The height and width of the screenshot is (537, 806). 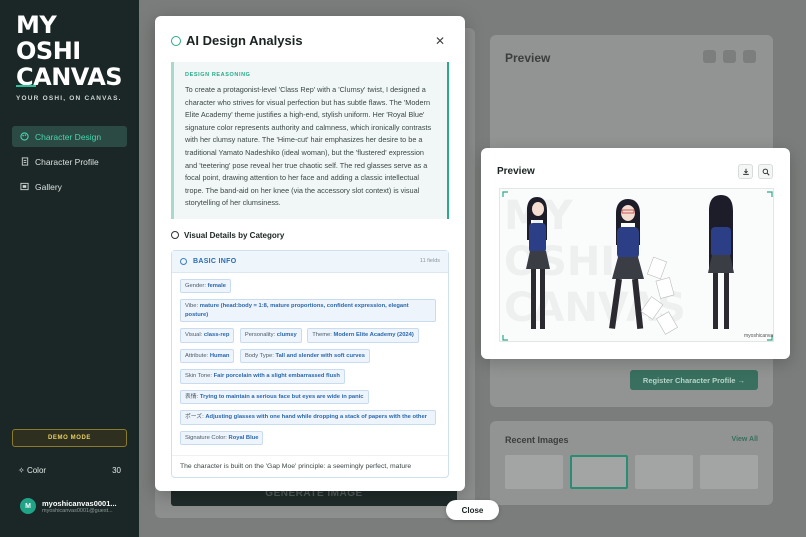 I want to click on tag-label: Skin Tone:, so click(x=198, y=376).